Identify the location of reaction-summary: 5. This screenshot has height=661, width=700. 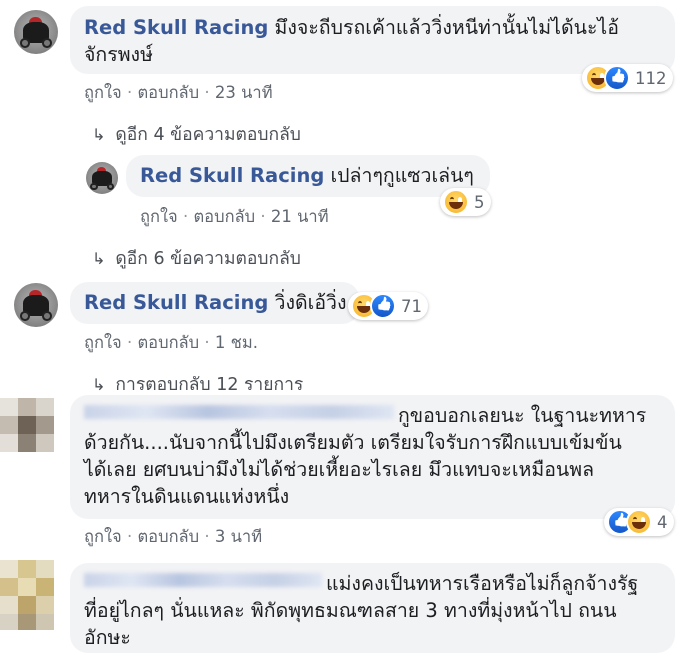
(465, 202).